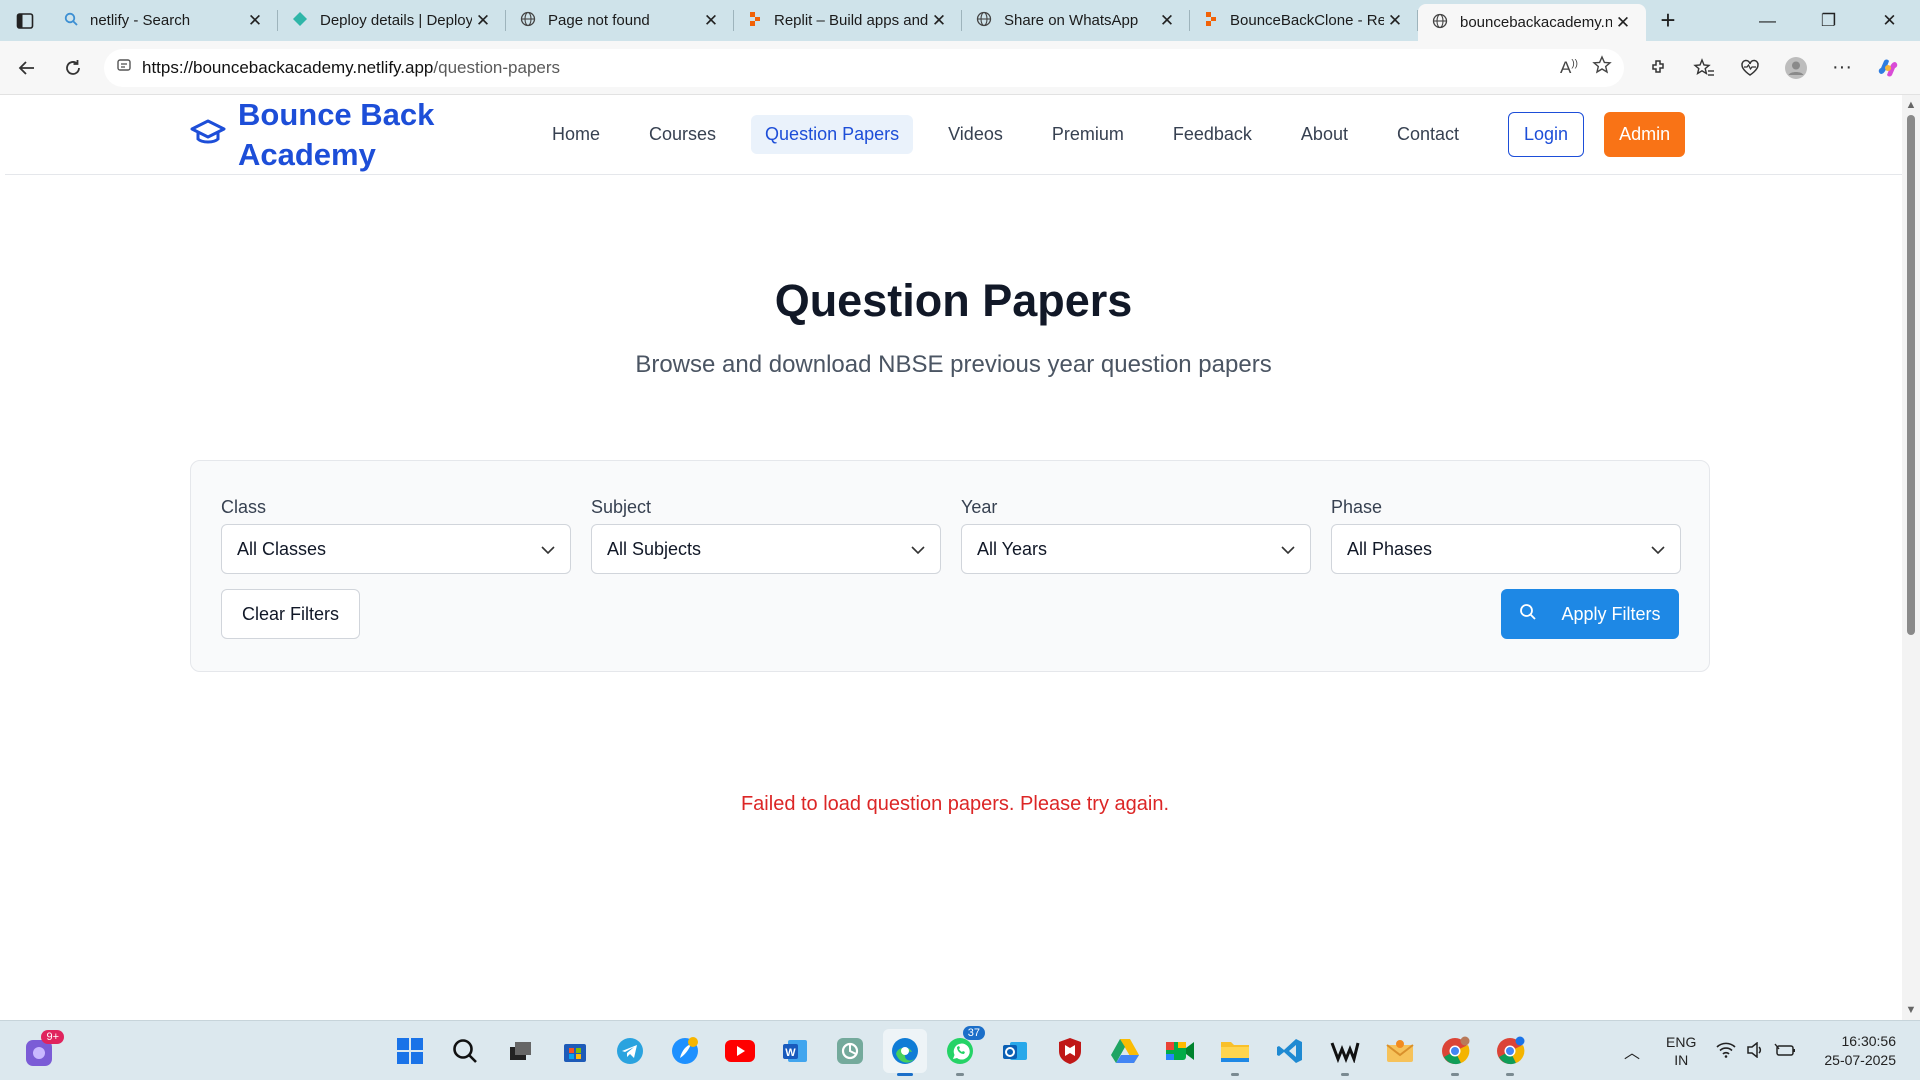  I want to click on site-info-icon, so click(124, 67).